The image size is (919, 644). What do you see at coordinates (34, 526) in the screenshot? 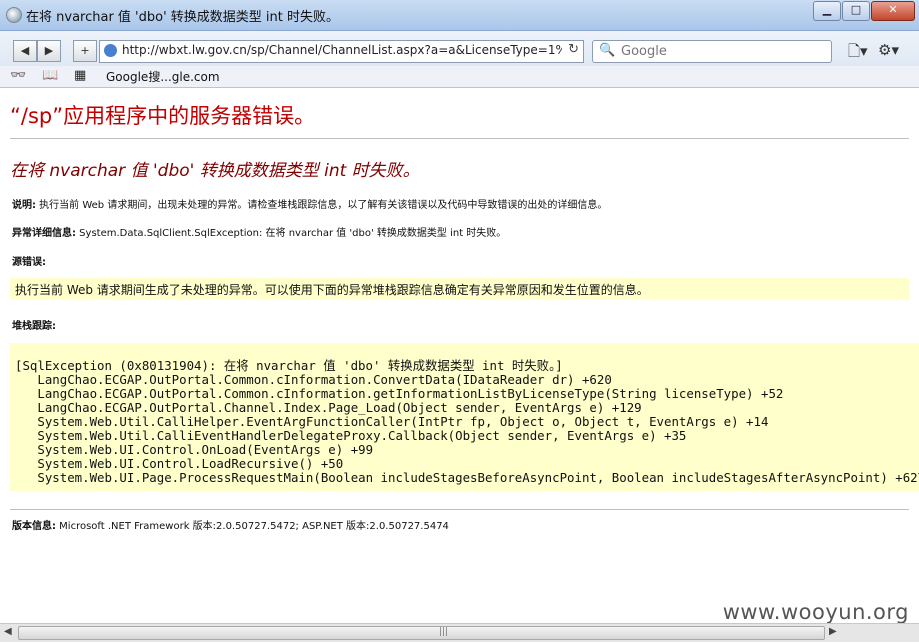
I see `version-label: 版本信息:` at bounding box center [34, 526].